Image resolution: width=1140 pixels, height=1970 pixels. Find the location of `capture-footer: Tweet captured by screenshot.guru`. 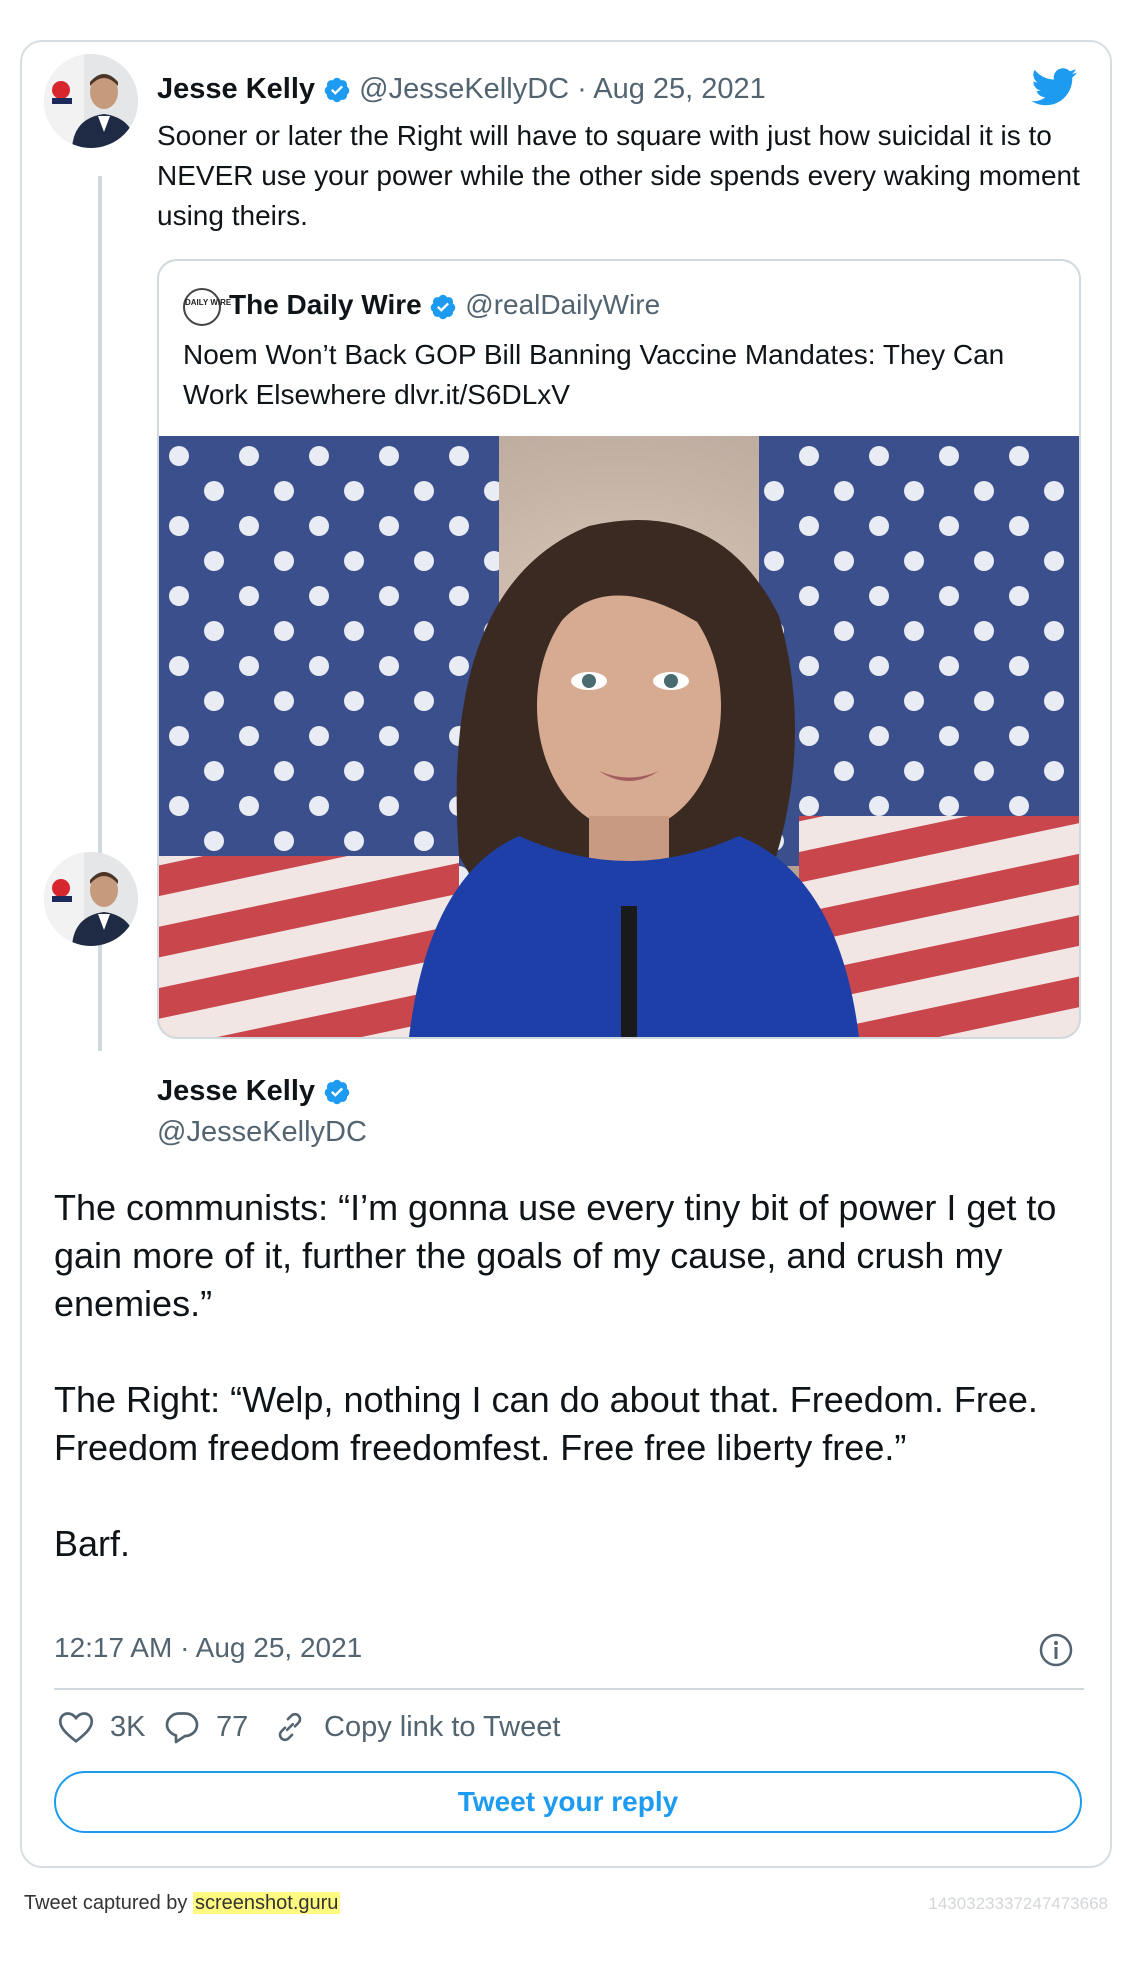

capture-footer: Tweet captured by screenshot.guru is located at coordinates (182, 1903).